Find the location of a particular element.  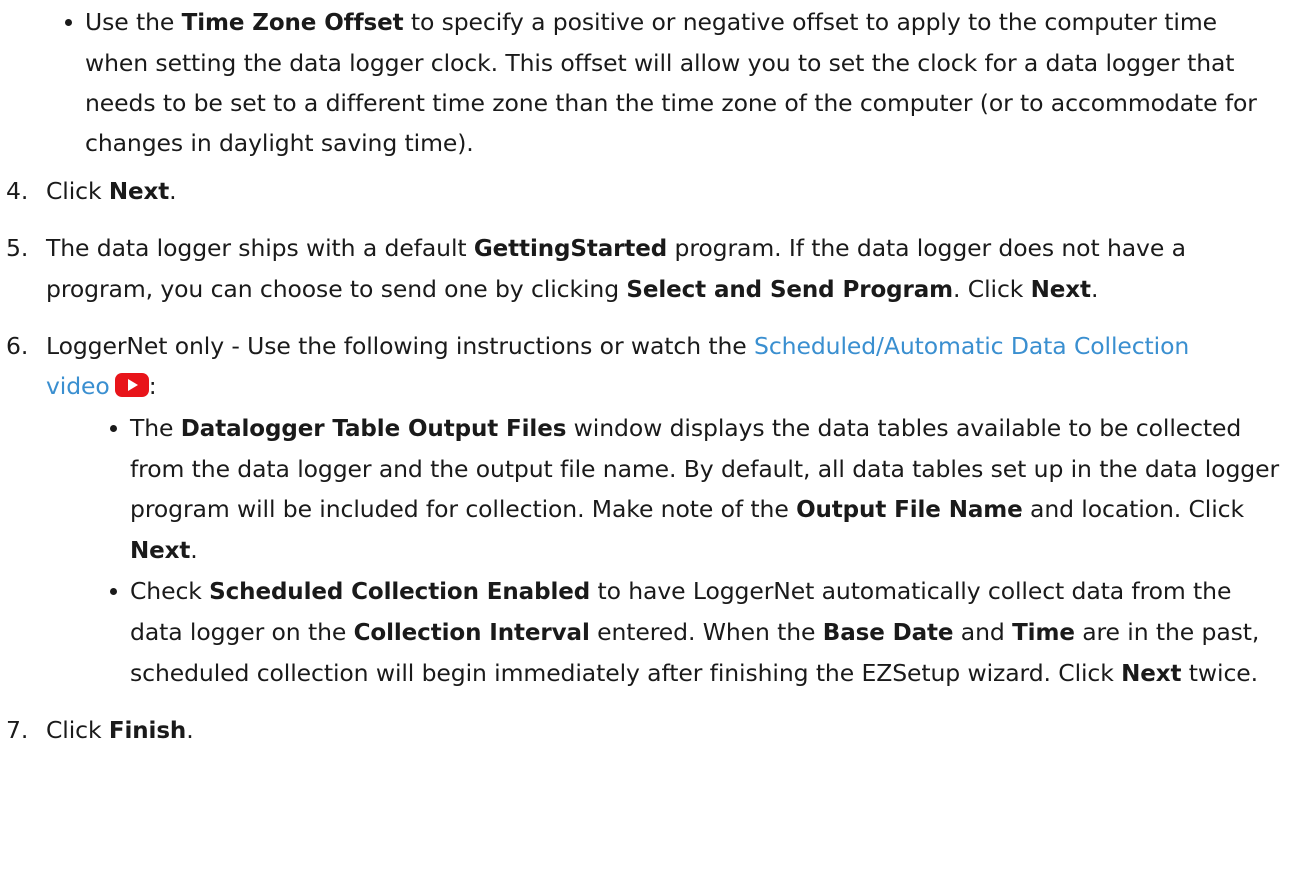

text: . Click is located at coordinates (992, 289).